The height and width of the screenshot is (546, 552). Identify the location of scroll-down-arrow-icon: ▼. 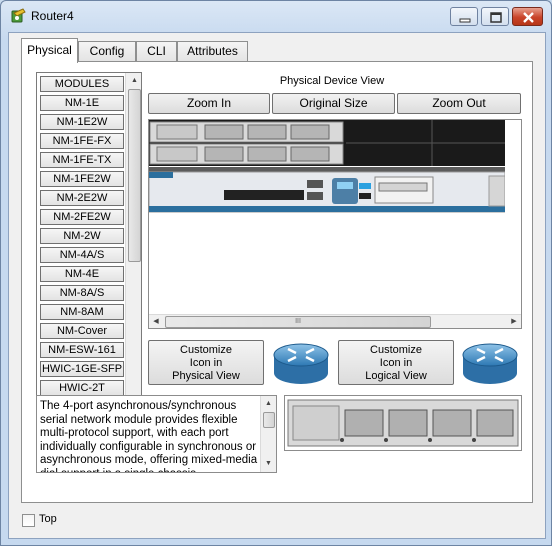
(268, 464).